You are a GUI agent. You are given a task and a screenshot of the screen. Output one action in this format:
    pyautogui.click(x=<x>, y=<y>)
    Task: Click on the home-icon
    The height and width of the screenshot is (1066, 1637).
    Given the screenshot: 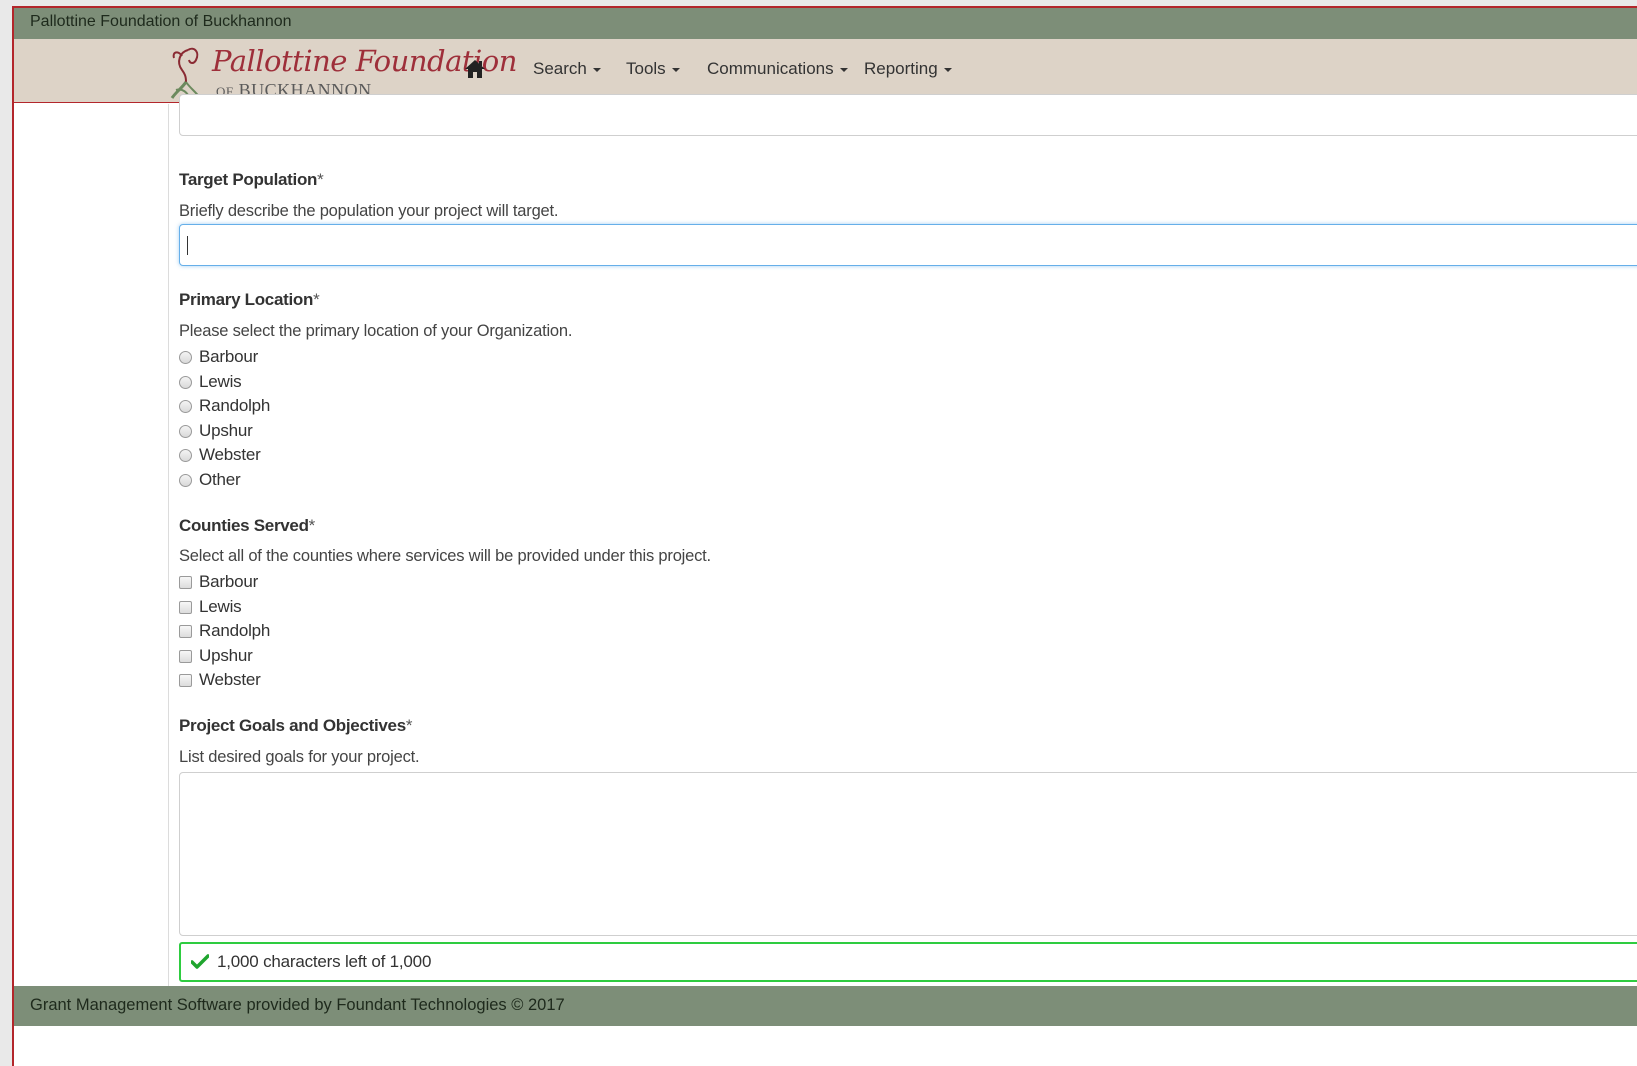 What is the action you would take?
    pyautogui.click(x=475, y=69)
    